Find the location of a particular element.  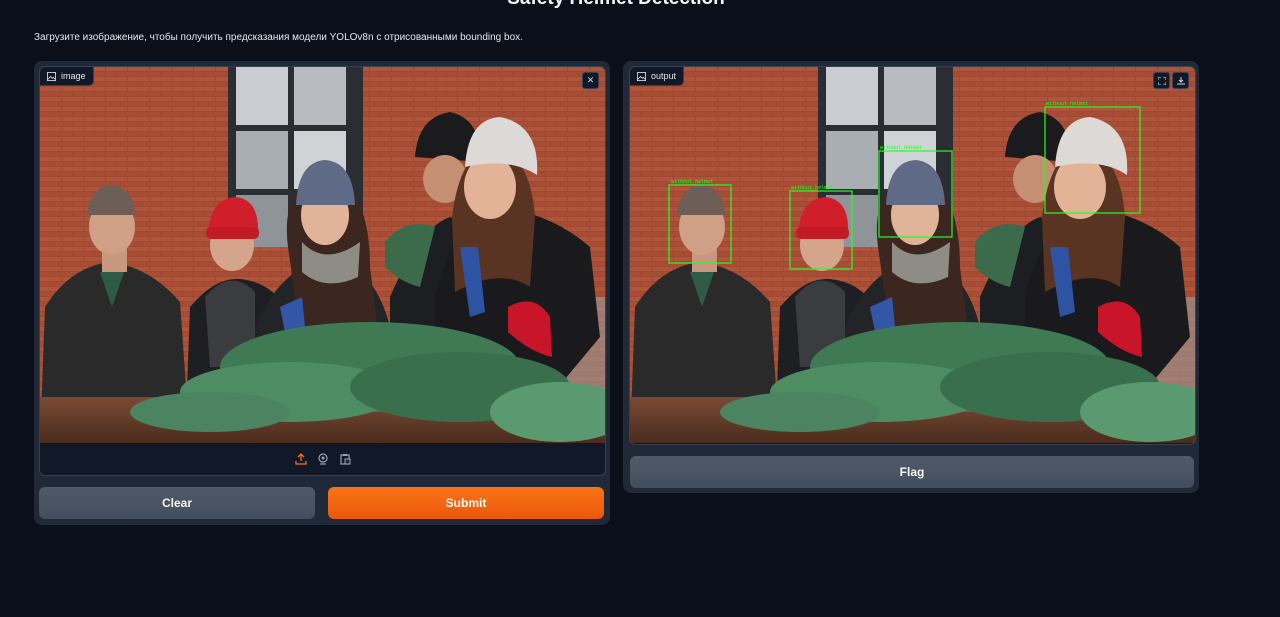

page-title: Safety Helmet Detection is located at coordinates (616, 5).